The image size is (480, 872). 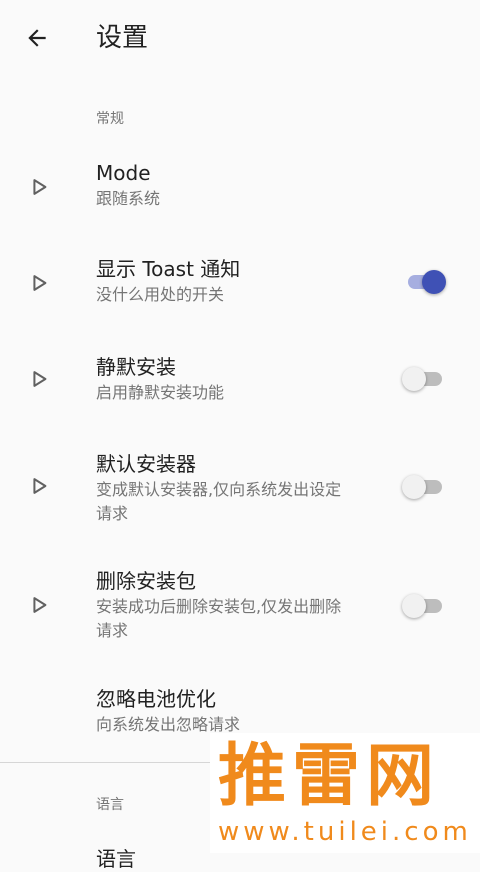 What do you see at coordinates (110, 119) in the screenshot?
I see `section-header-general: 常规` at bounding box center [110, 119].